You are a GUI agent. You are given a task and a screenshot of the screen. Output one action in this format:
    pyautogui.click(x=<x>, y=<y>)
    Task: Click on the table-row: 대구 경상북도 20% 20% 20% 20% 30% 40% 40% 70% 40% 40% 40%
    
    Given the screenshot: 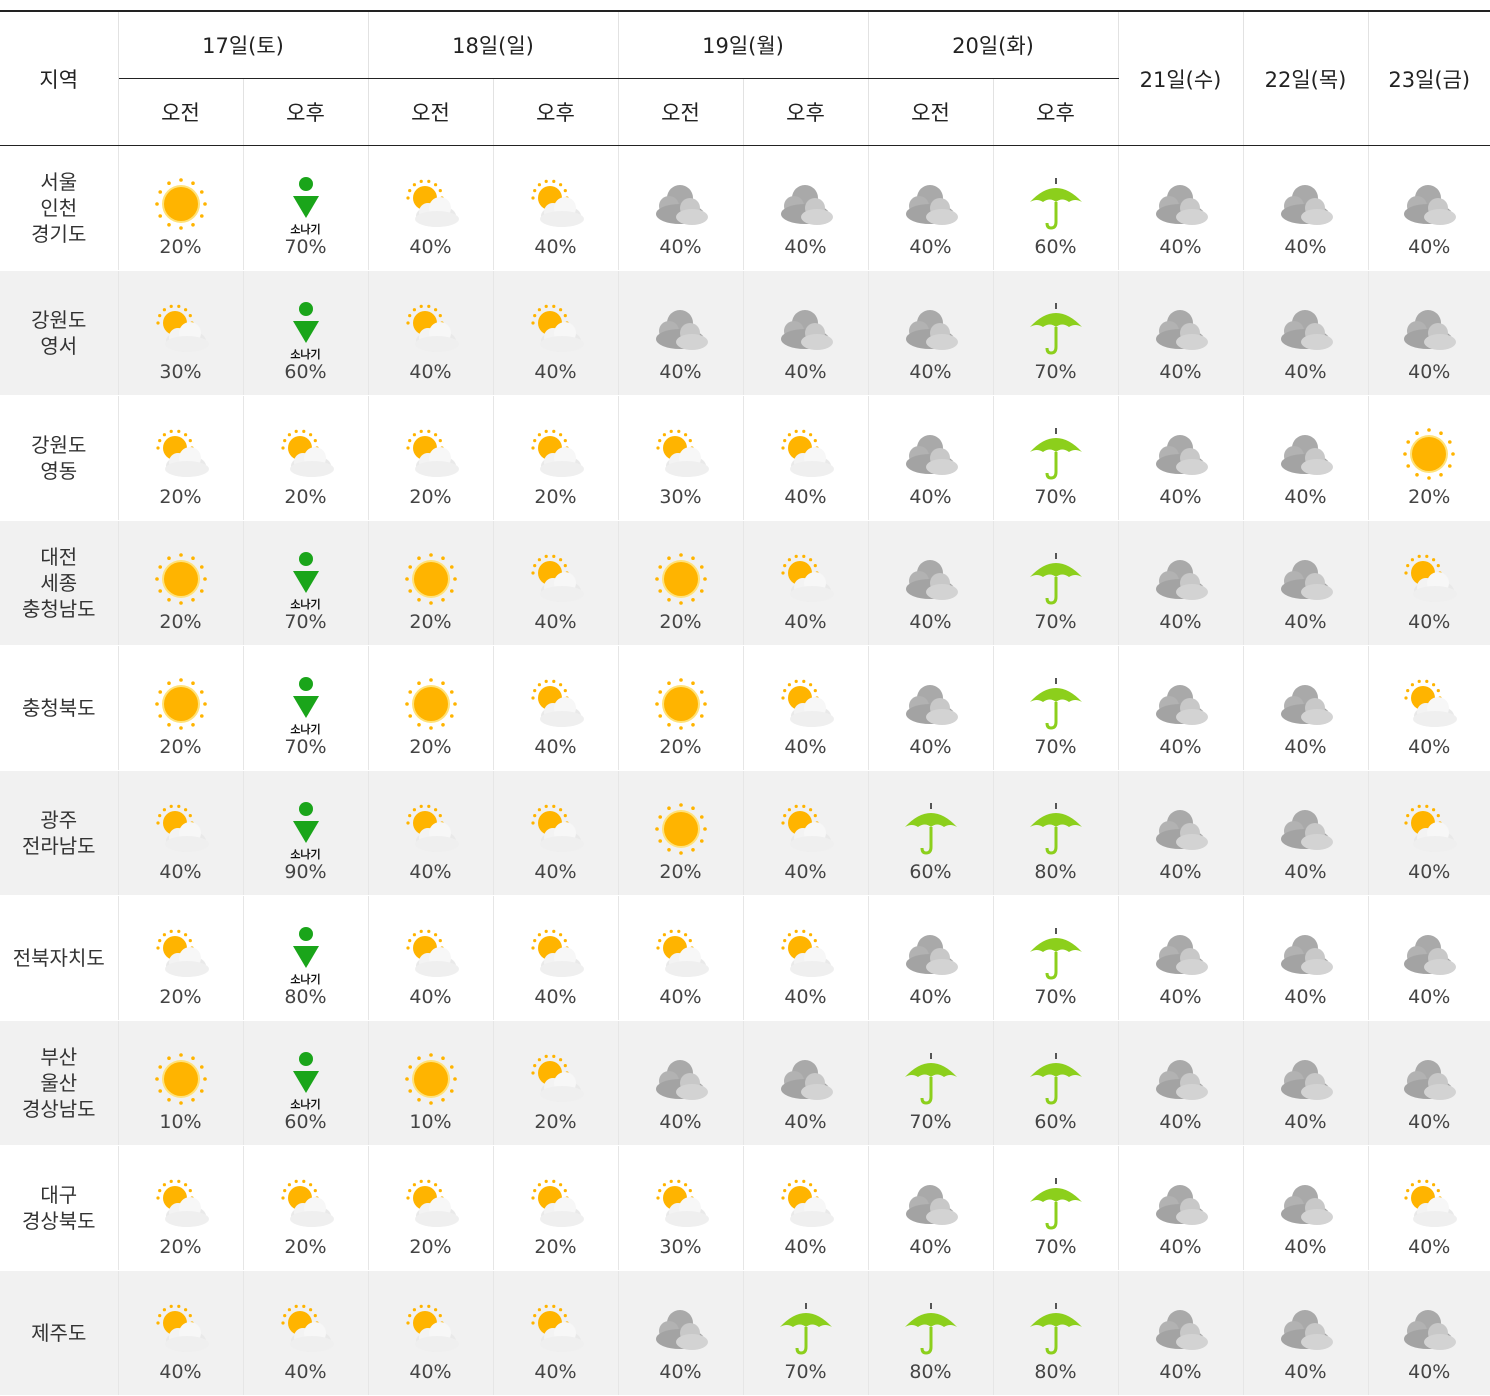 What is the action you would take?
    pyautogui.click(x=745, y=1208)
    